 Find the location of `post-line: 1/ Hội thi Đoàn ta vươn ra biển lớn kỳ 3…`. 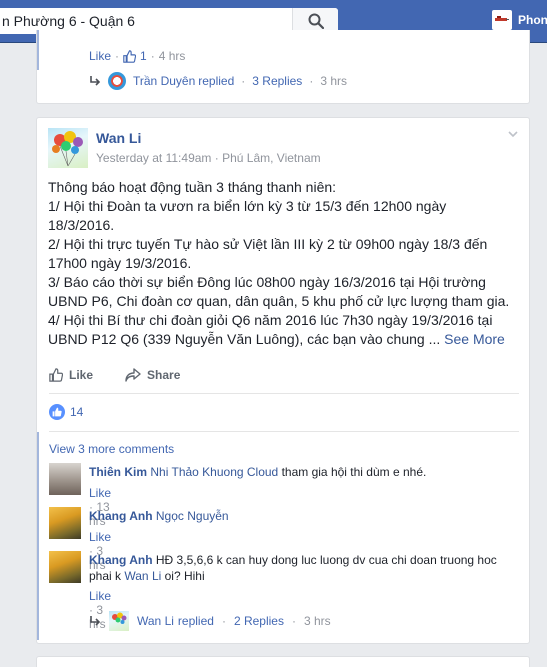

post-line: 1/ Hội thi Đoàn ta vươn ra biển lớn kỳ 3… is located at coordinates (247, 206).